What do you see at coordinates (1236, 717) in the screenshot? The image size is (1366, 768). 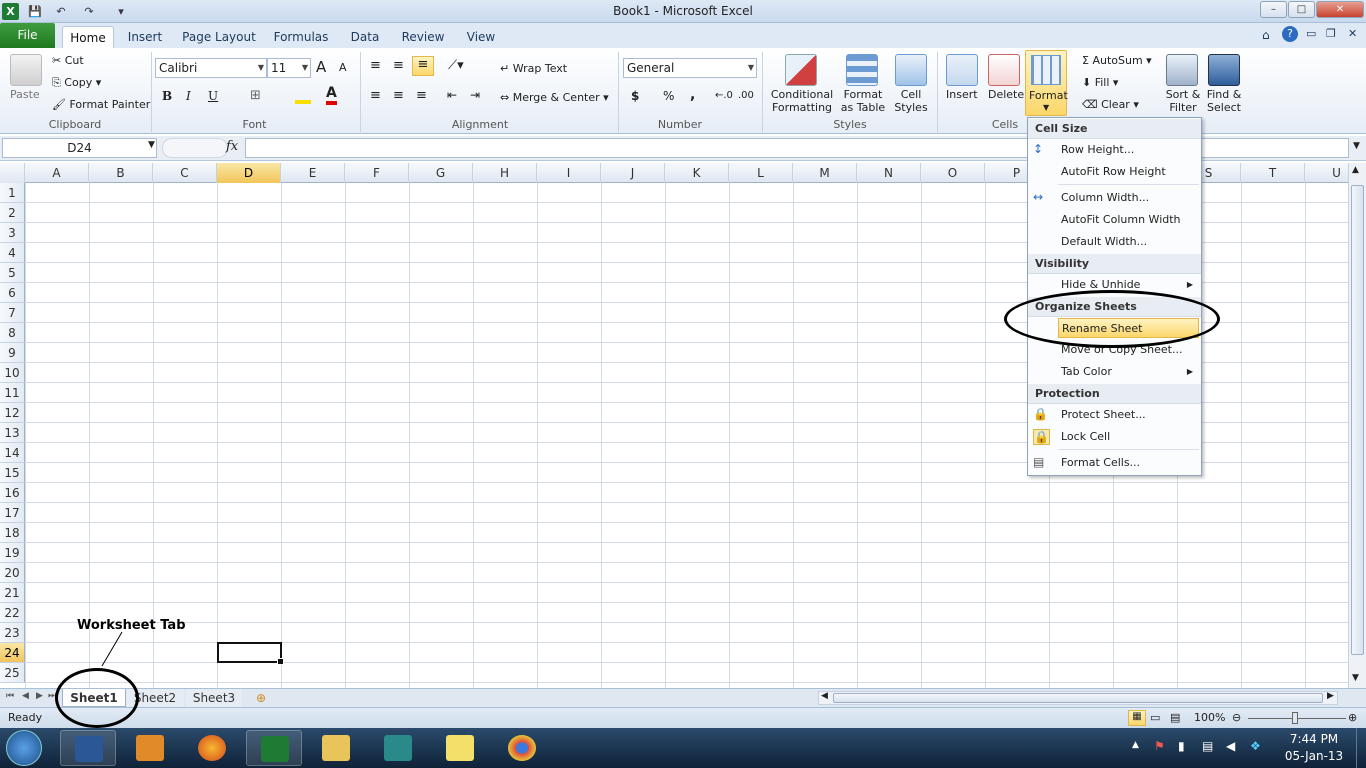 I see `zoom-out-icon: ⊖` at bounding box center [1236, 717].